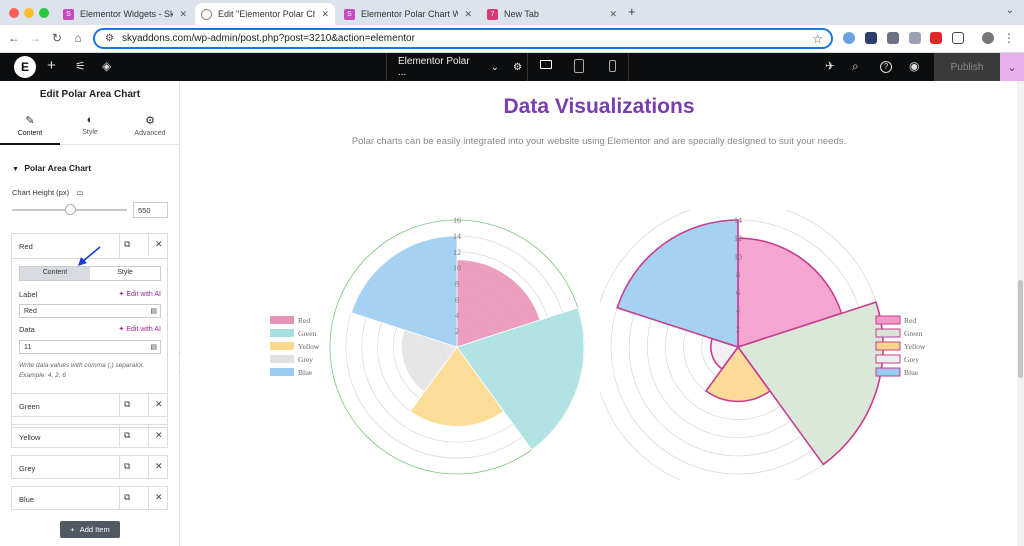 Image resolution: width=1024 pixels, height=546 pixels. I want to click on tab-search-chevron-icon: ⌄, so click(1010, 10).